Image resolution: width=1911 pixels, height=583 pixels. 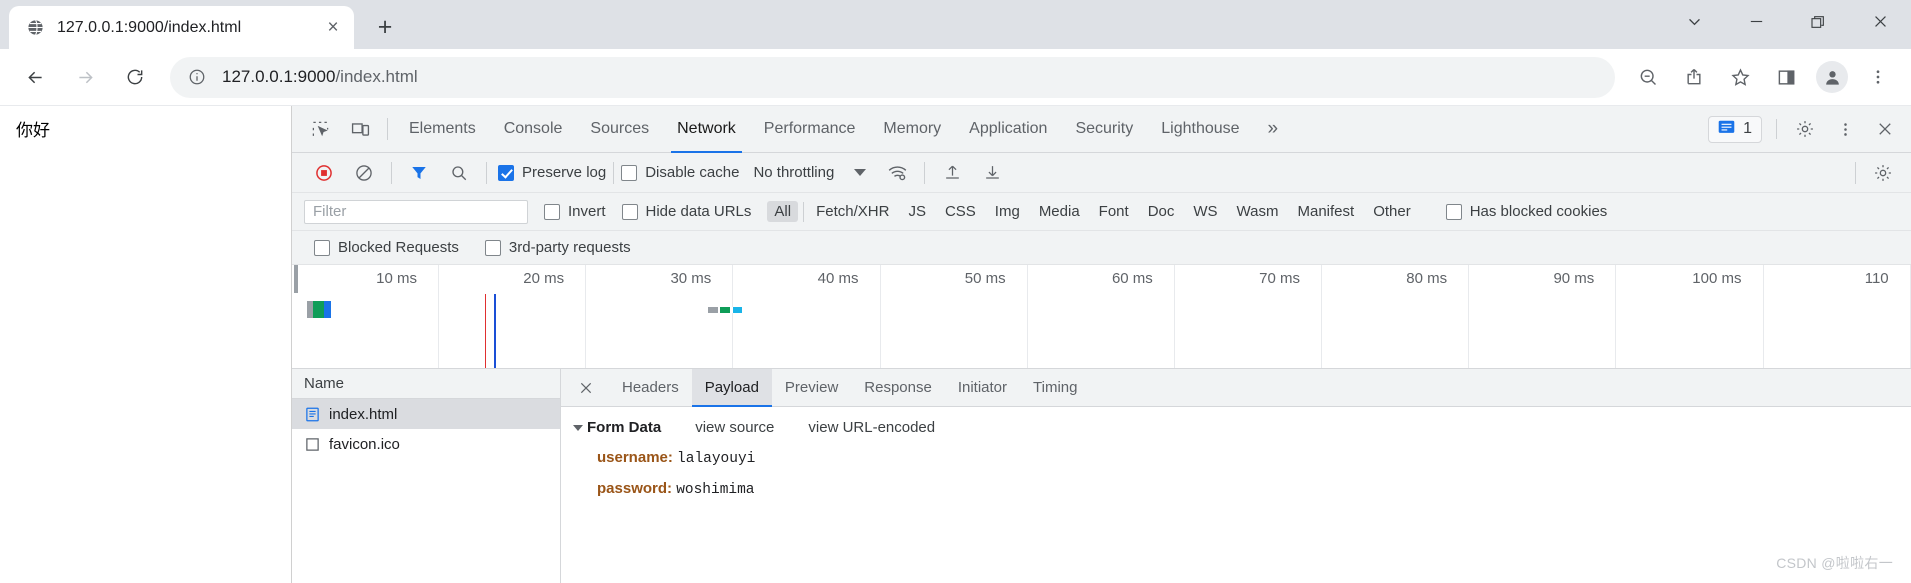 What do you see at coordinates (578, 427) in the screenshot?
I see `triangle-expanded-icon` at bounding box center [578, 427].